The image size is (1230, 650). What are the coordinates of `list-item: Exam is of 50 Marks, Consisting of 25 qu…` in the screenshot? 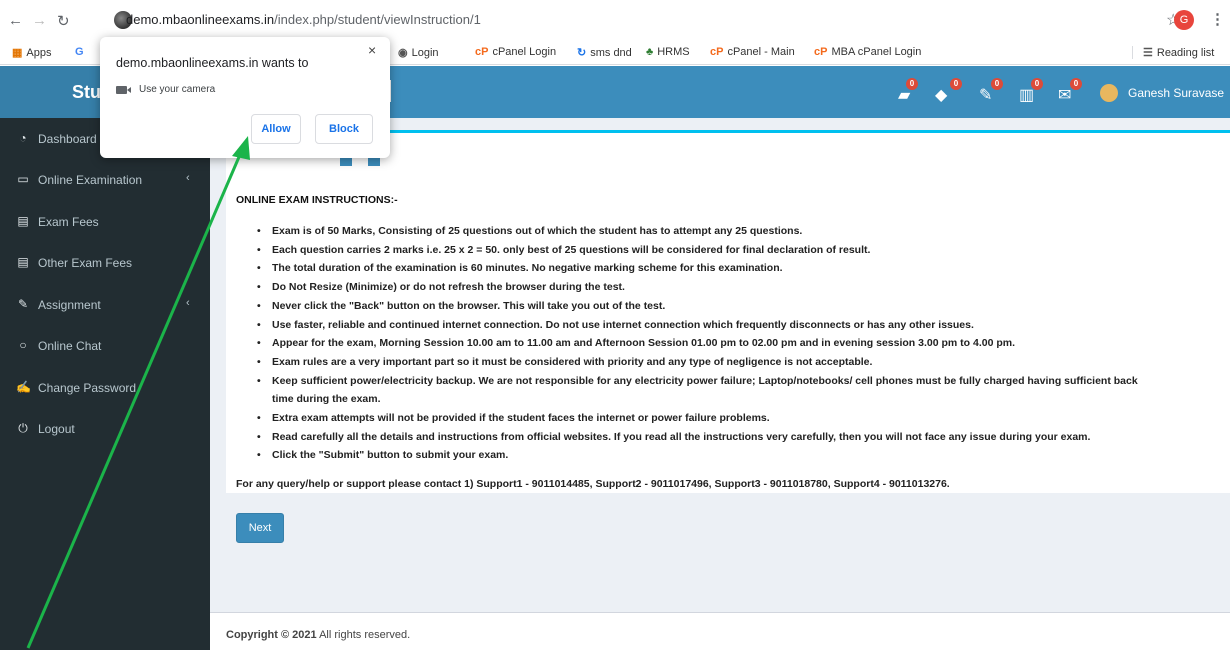 It's located at (743, 231).